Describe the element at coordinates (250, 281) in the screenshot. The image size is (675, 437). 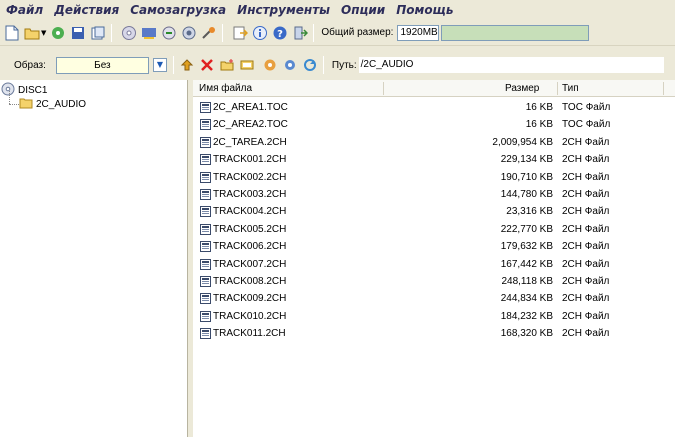
I see `file-name: TRACK008.2CH` at that location.